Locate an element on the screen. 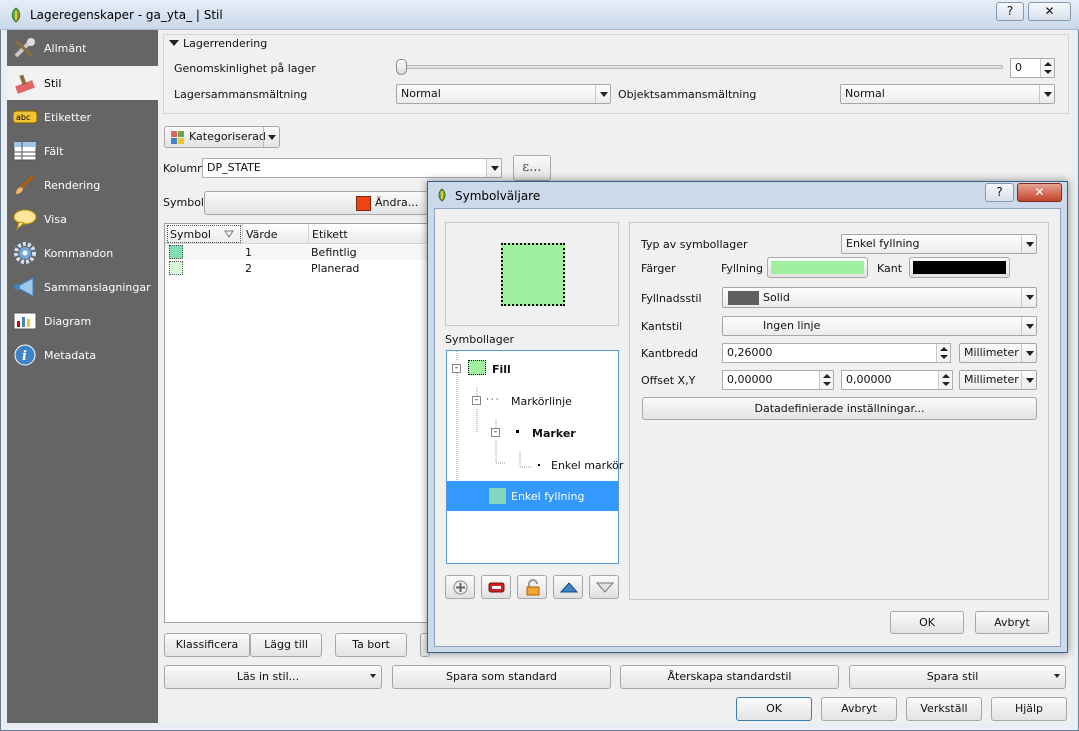 This screenshot has width=1079, height=731. opacity-spin-arrows is located at coordinates (1047, 68).